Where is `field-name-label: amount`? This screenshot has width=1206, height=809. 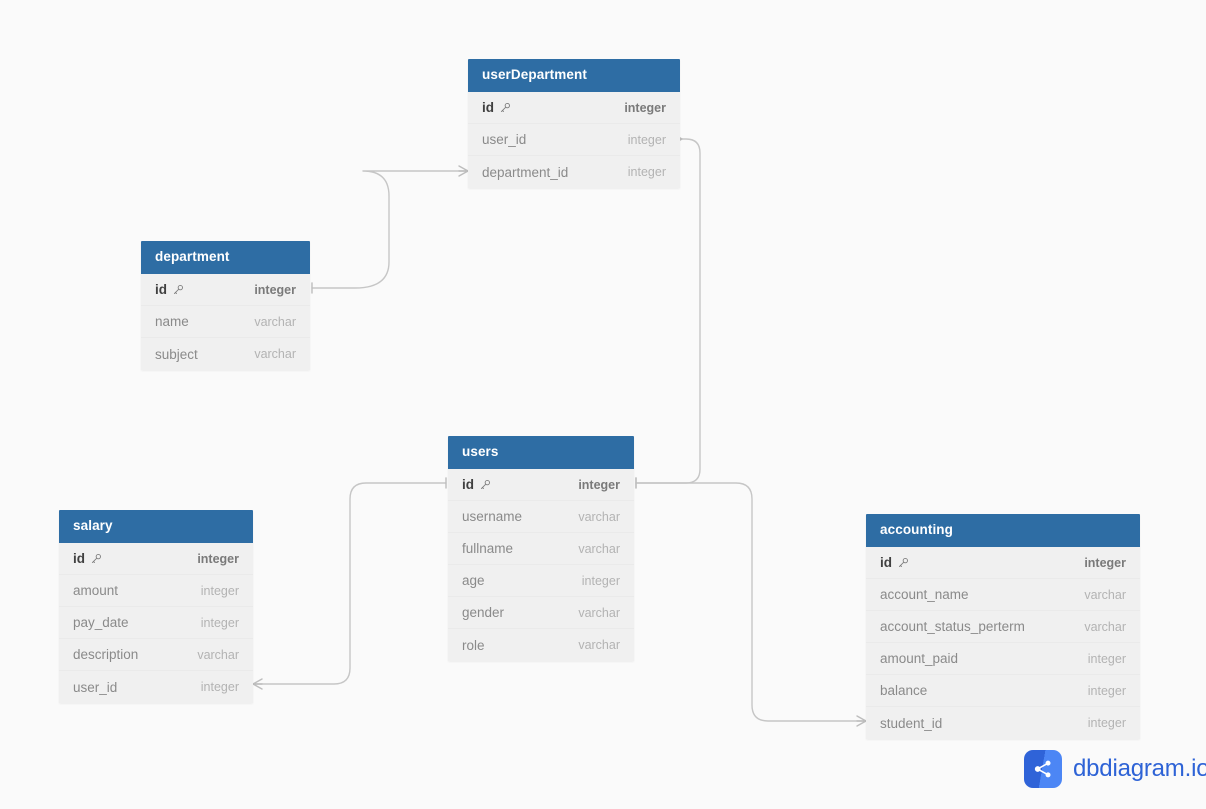 field-name-label: amount is located at coordinates (96, 590).